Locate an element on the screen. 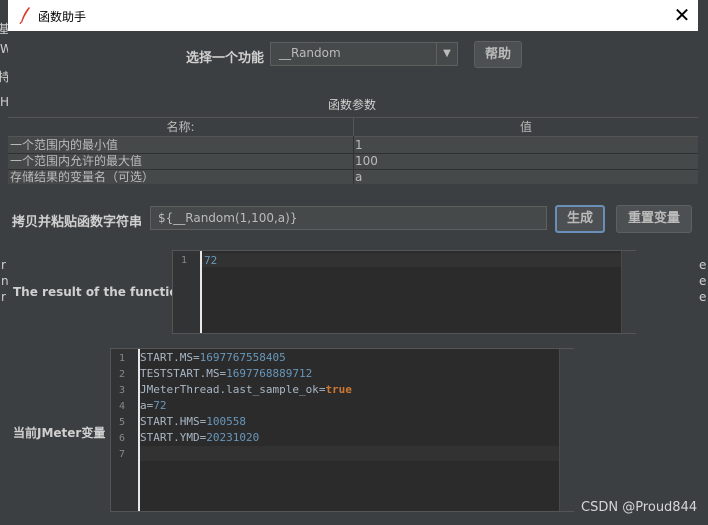 This screenshot has width=708, height=525. function-select: __Random ▼ is located at coordinates (364, 54).